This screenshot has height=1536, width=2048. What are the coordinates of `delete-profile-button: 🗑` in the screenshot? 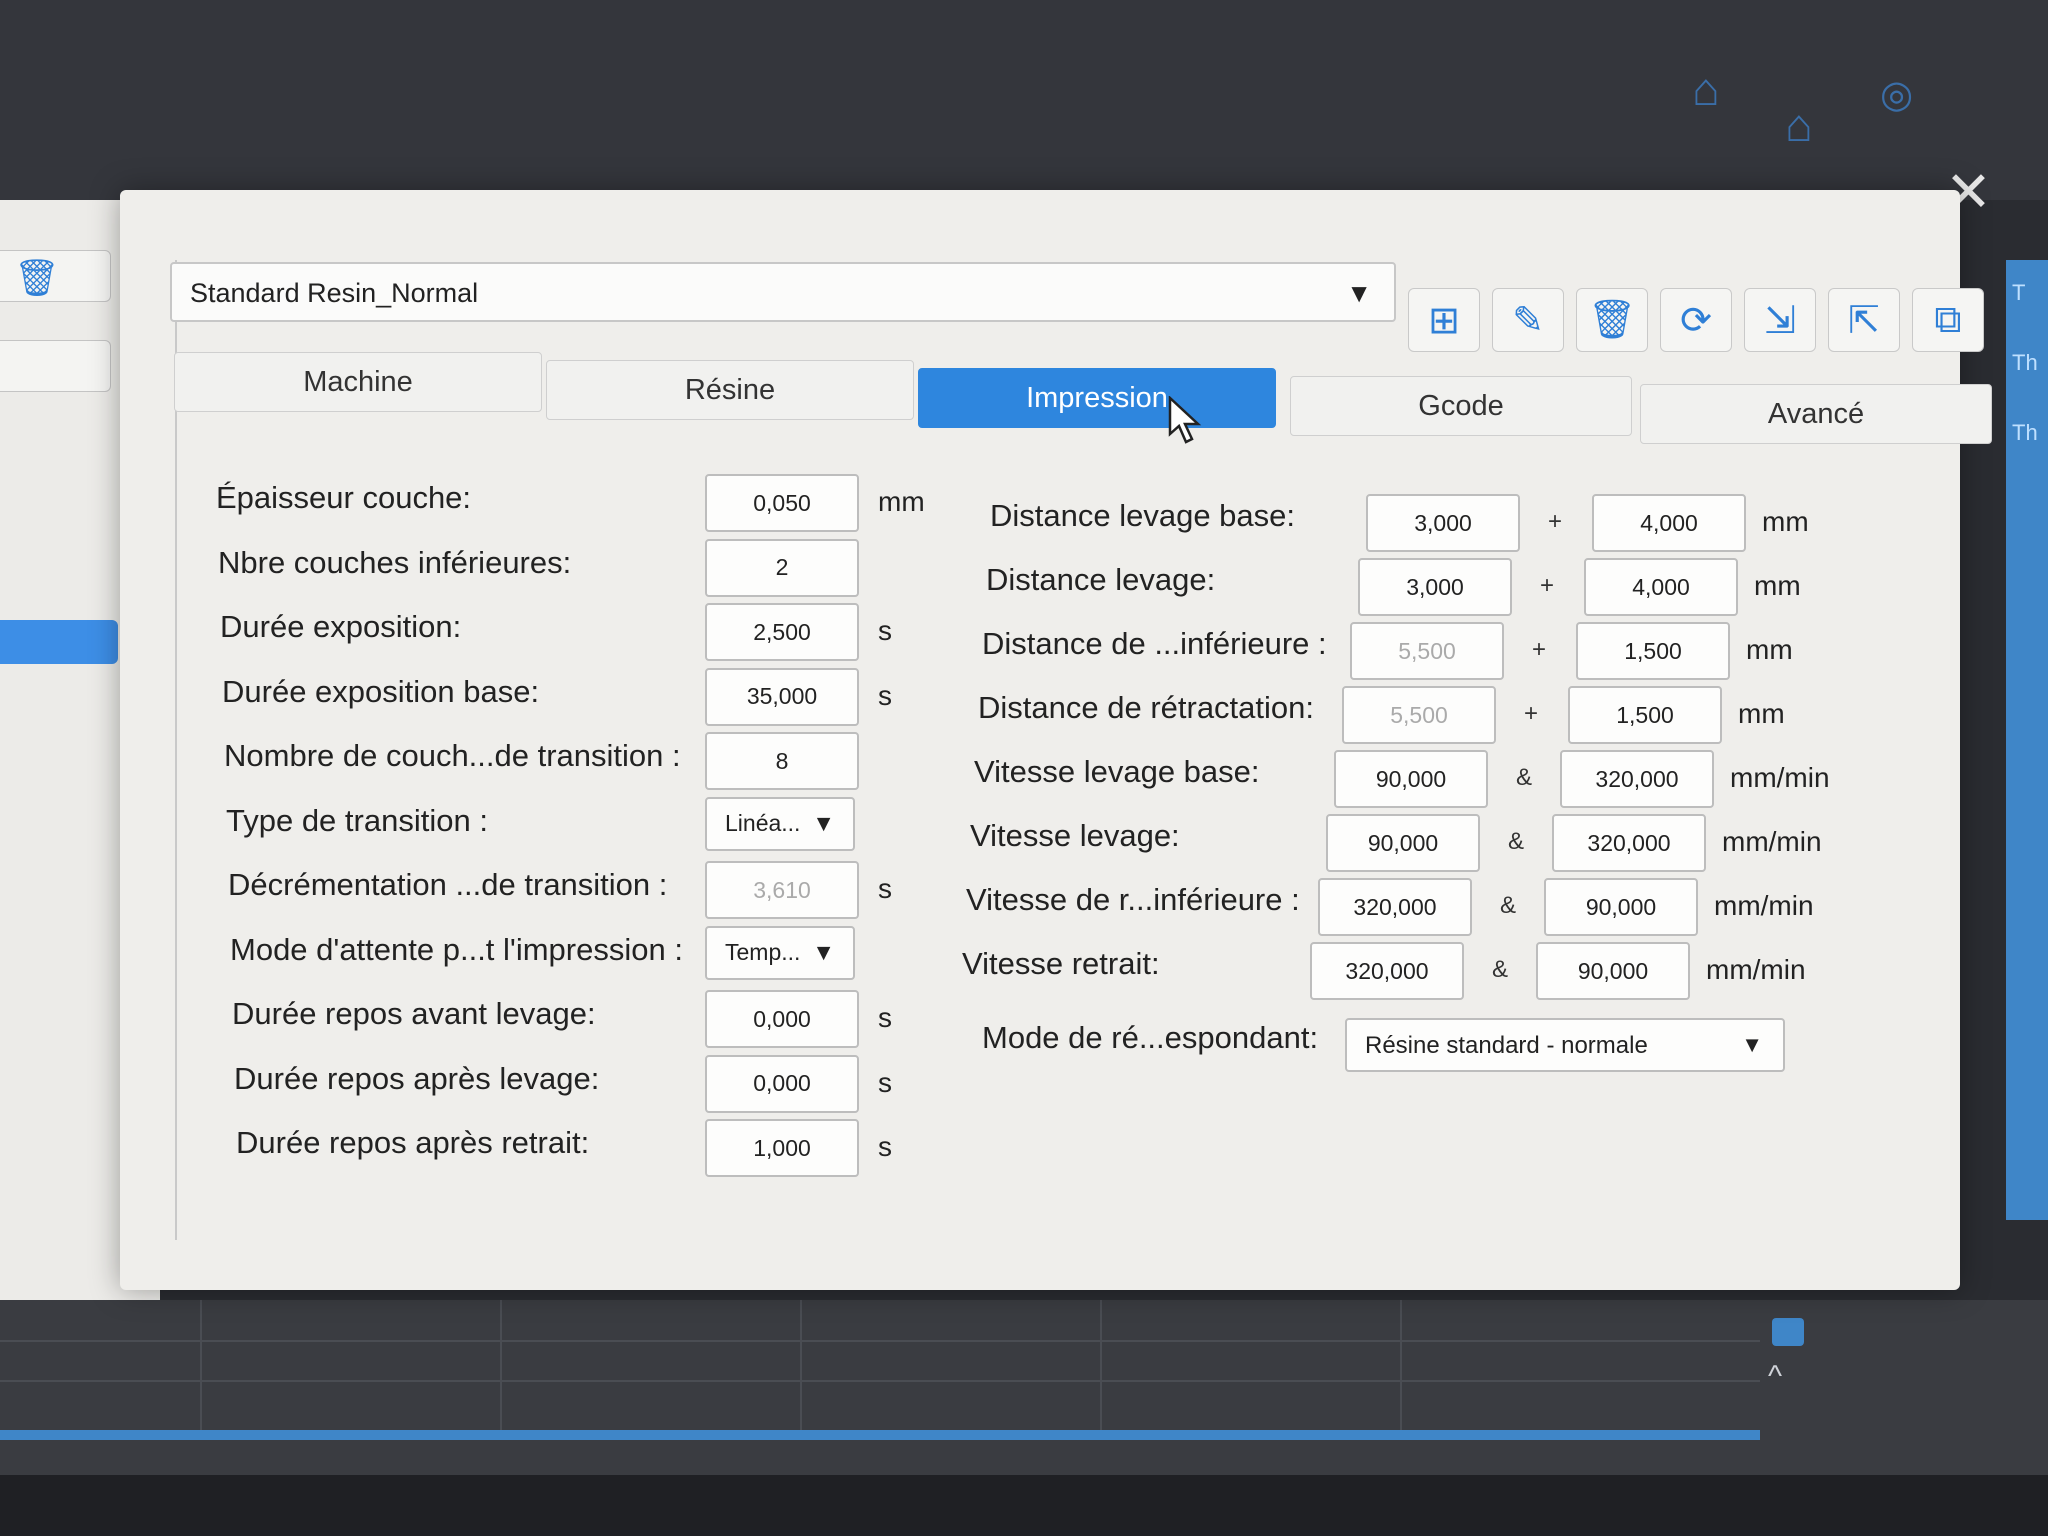 It's located at (1612, 320).